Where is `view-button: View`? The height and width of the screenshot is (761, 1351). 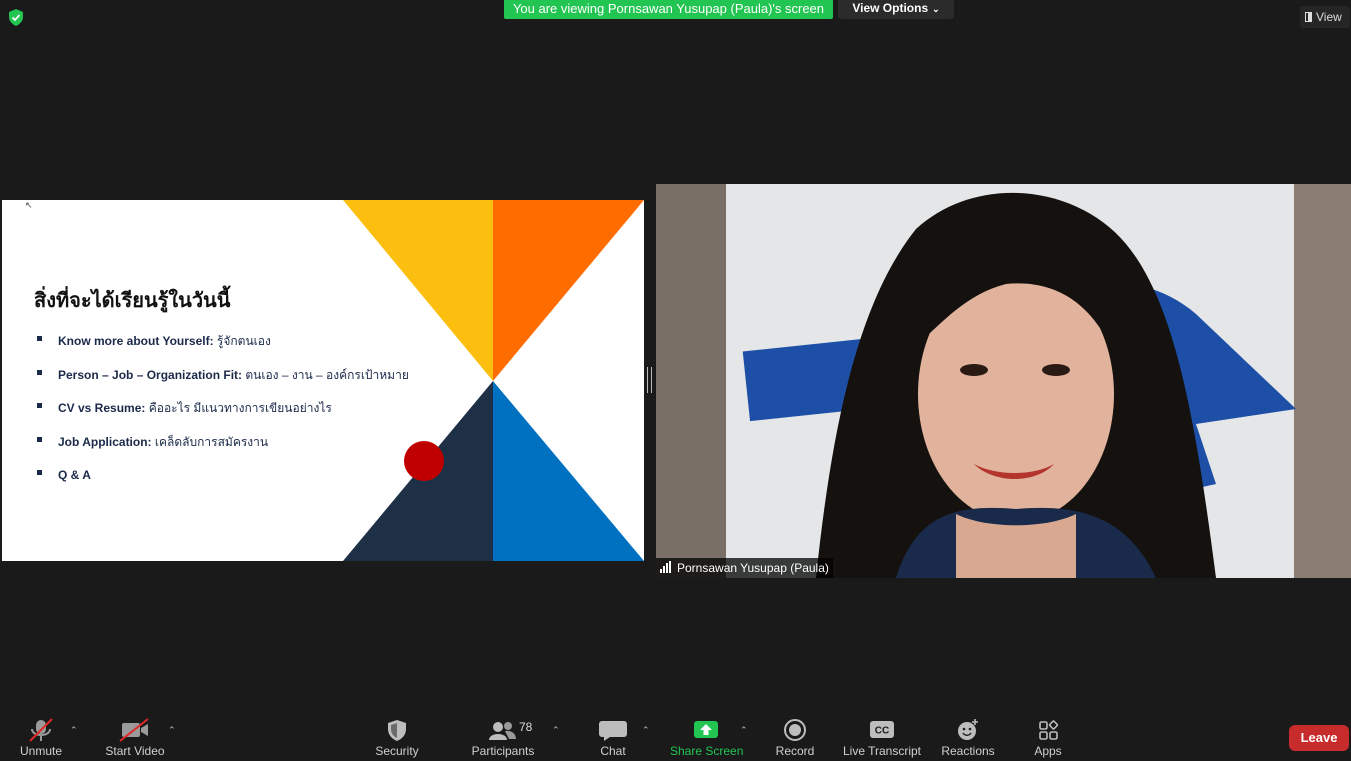
view-button: View is located at coordinates (1325, 17).